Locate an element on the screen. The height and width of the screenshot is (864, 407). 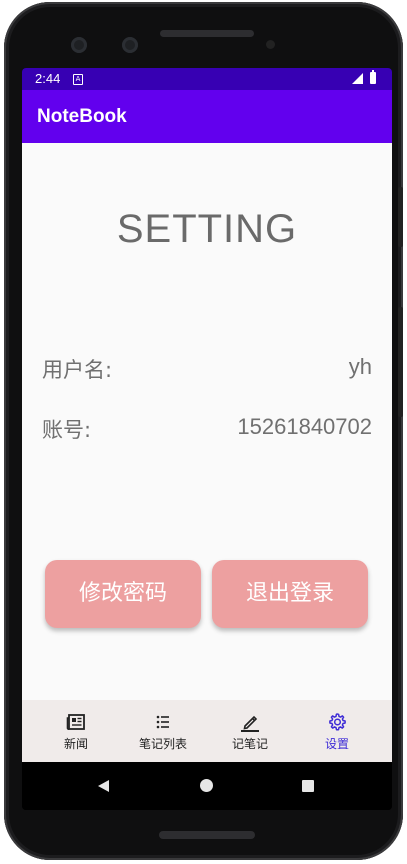
system-navigation-bar is located at coordinates (207, 786).